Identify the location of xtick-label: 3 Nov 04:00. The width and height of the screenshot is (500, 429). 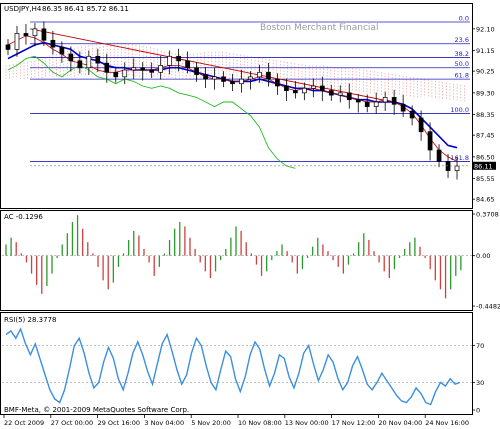
(164, 423).